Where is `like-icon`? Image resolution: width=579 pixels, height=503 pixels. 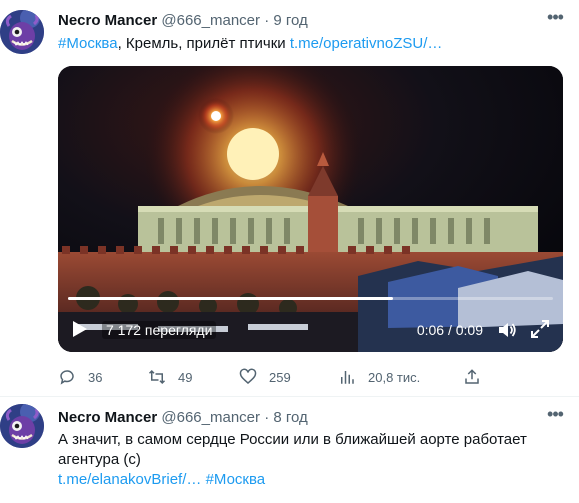 like-icon is located at coordinates (248, 376).